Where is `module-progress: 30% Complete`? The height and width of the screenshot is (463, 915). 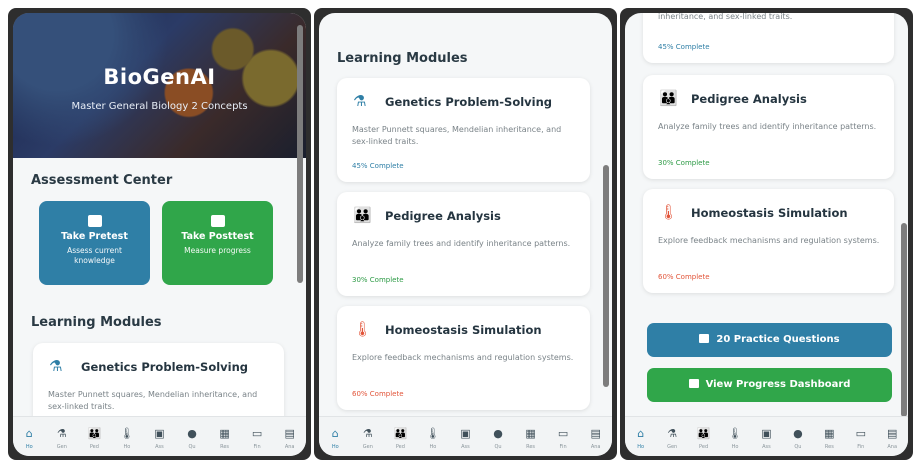 module-progress: 30% Complete is located at coordinates (378, 280).